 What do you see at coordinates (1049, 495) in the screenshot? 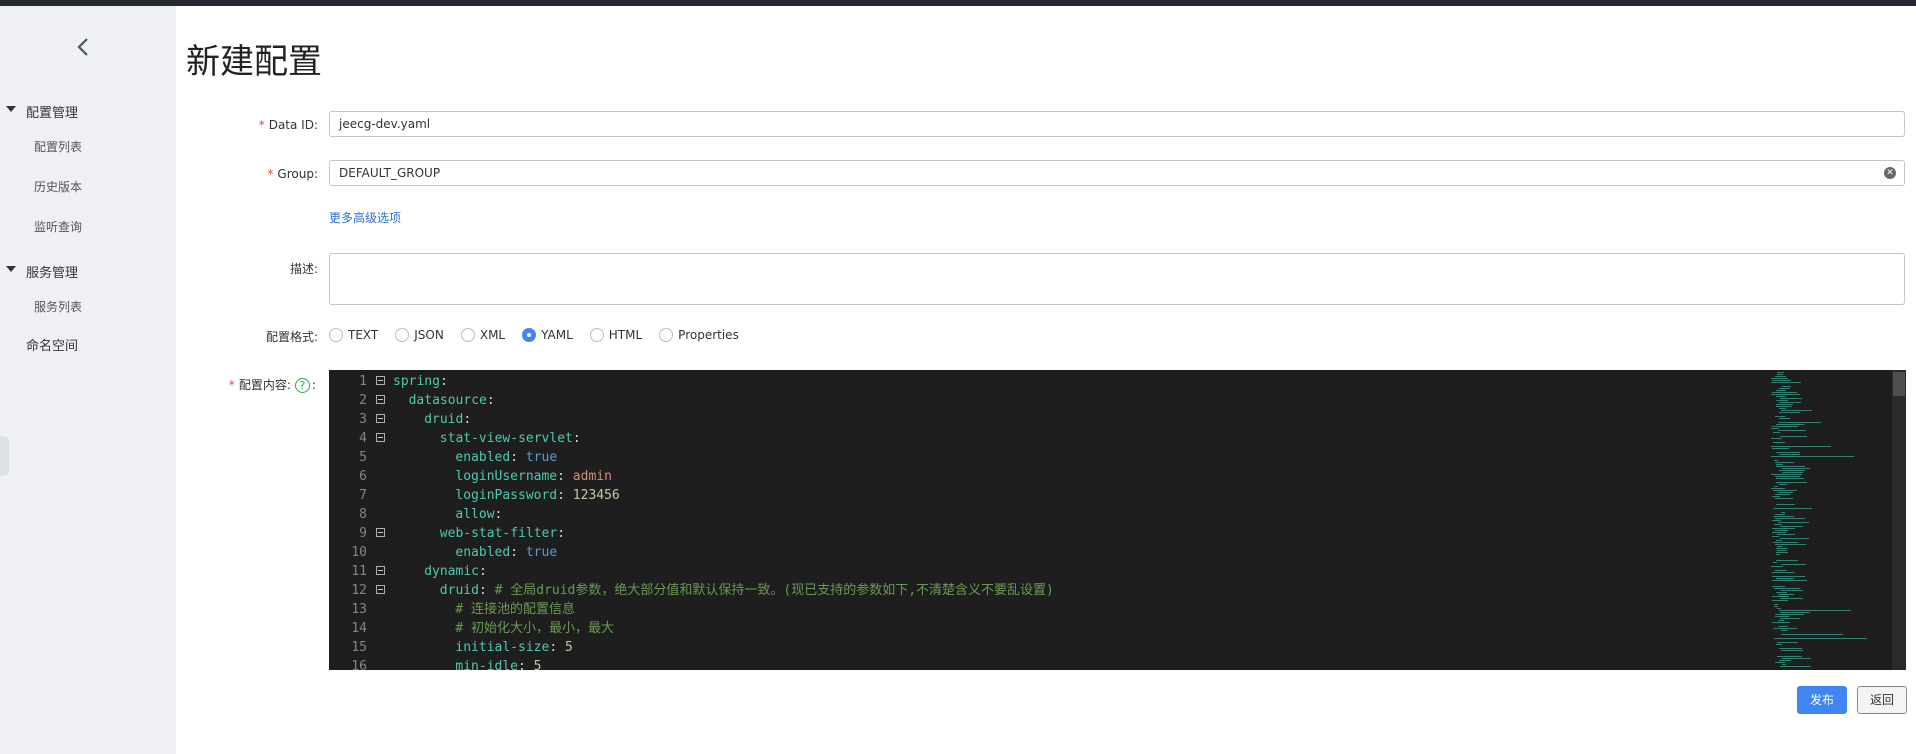
I see `code-line: 7 loginPassword: 123456` at bounding box center [1049, 495].